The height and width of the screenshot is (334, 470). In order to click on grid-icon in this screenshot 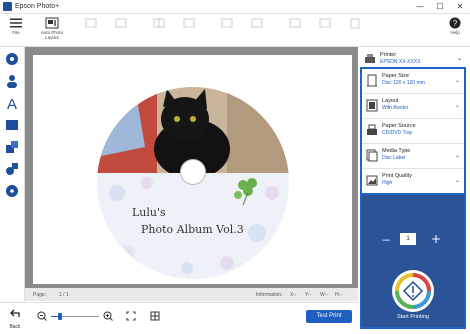, I will do `click(155, 316)`.